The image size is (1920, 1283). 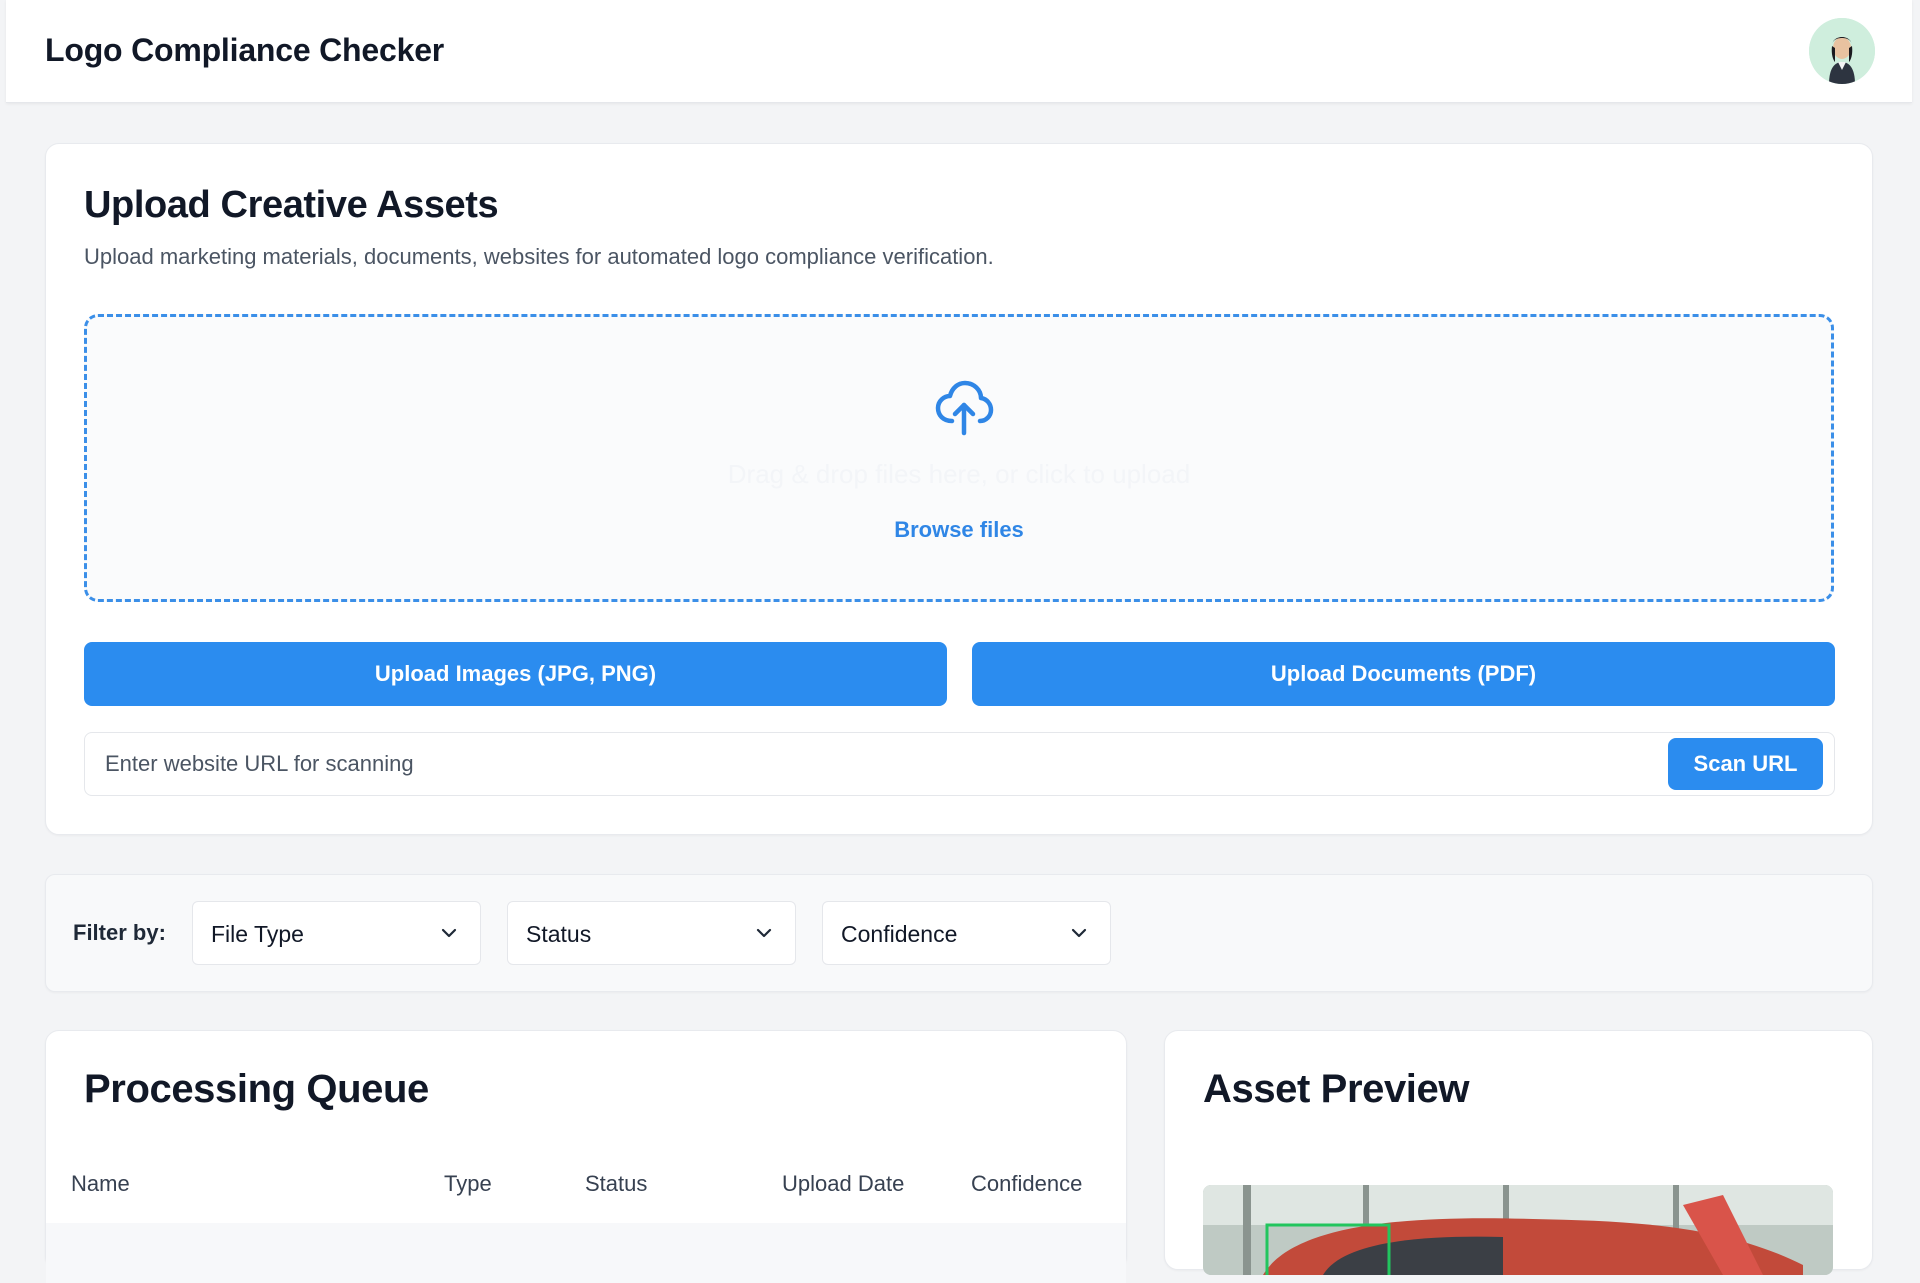 What do you see at coordinates (245, 50) in the screenshot?
I see `app-title: Logo Compliance Checker` at bounding box center [245, 50].